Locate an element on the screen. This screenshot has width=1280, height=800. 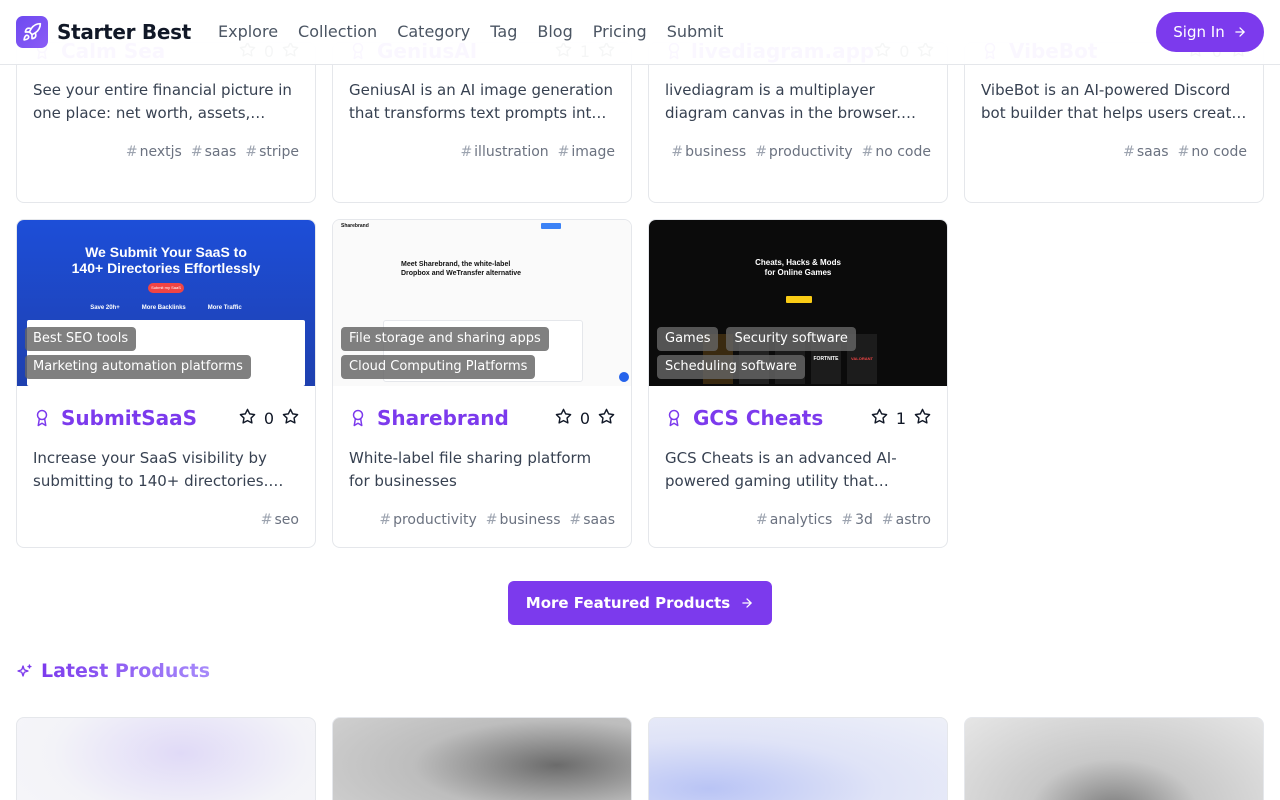
shot-cta is located at coordinates (799, 299).